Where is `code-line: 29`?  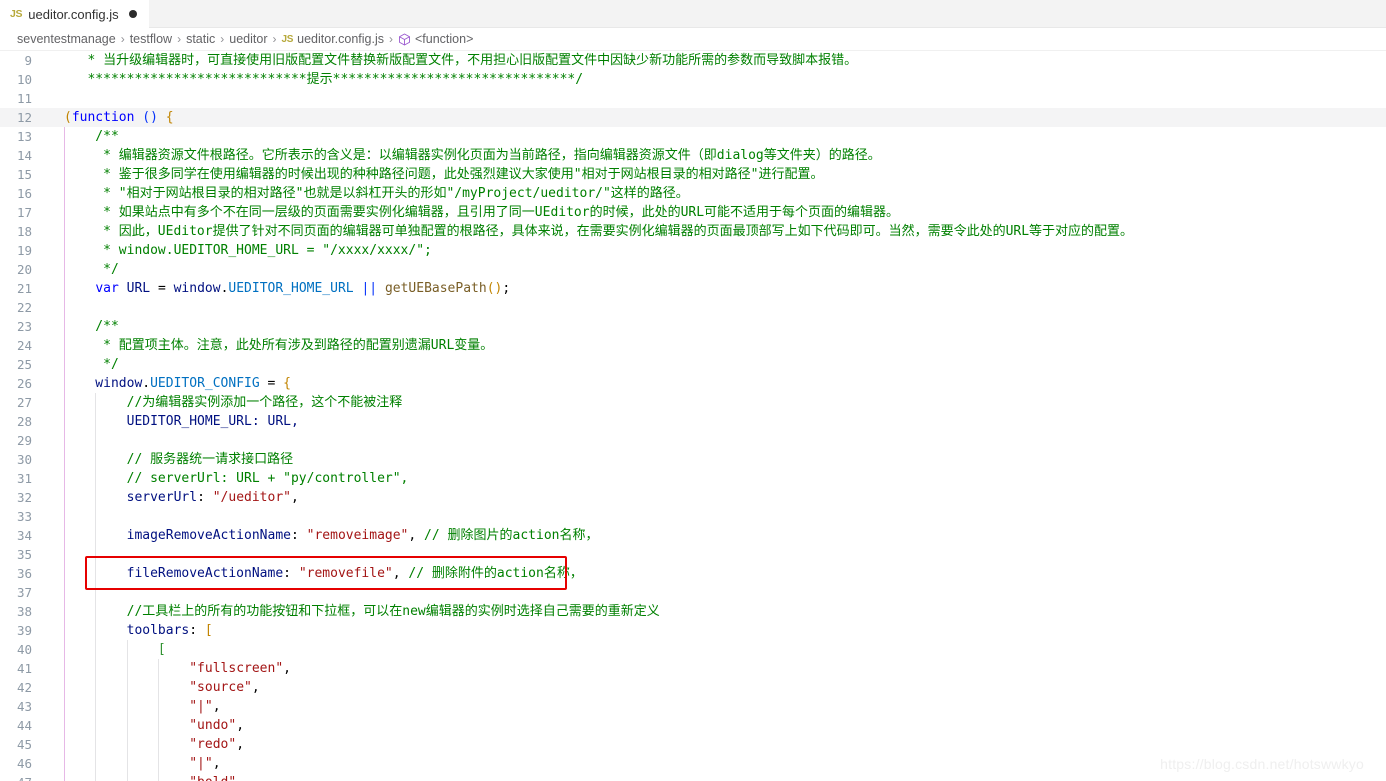 code-line: 29 is located at coordinates (693, 440).